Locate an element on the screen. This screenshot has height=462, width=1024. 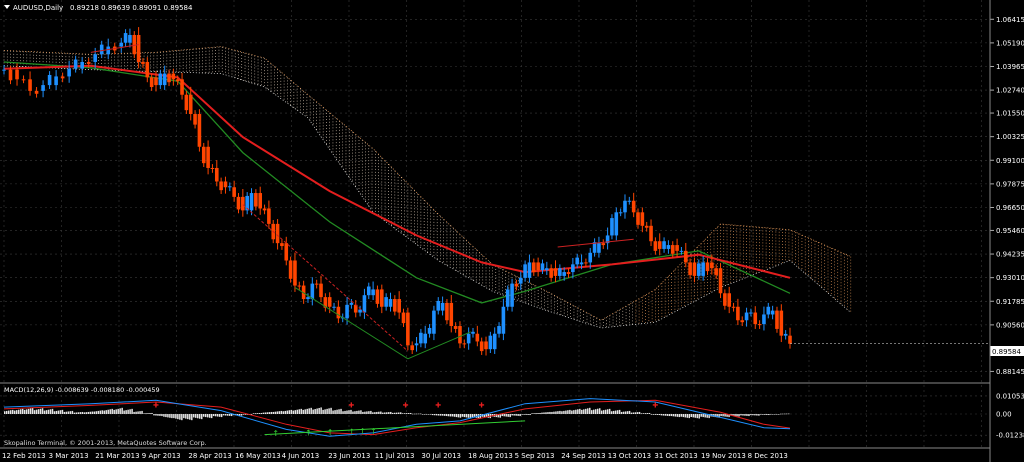
macd-tick-label: -0.012381 is located at coordinates (1010, 436).